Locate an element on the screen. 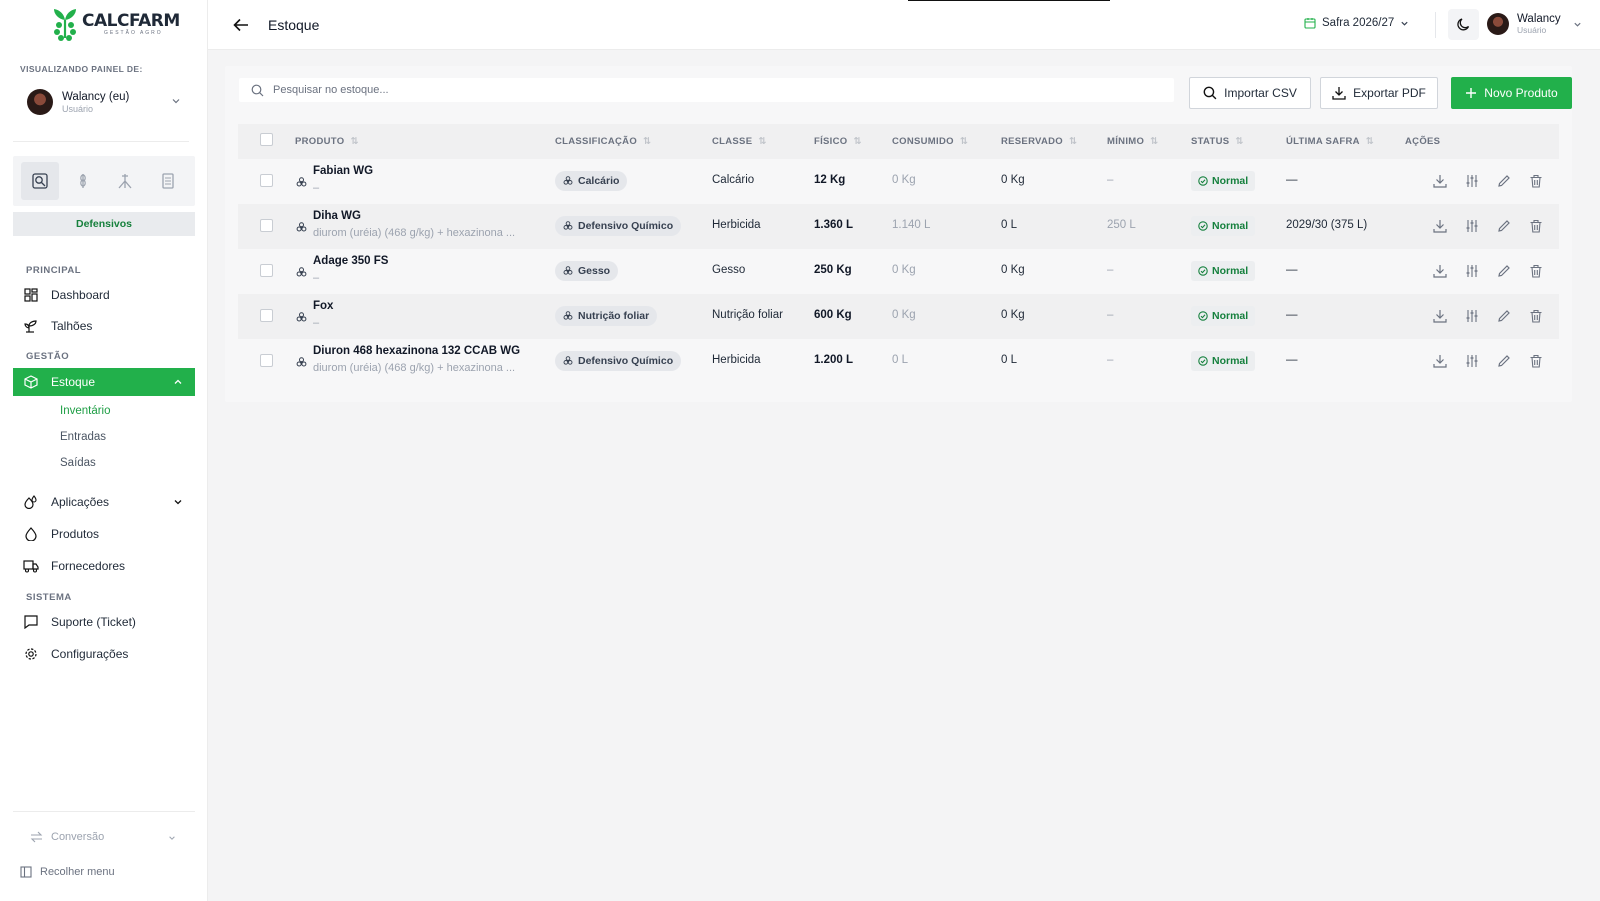 Image resolution: width=1600 pixels, height=901 pixels. sidebar-item-produtos: Produtos is located at coordinates (104, 534).